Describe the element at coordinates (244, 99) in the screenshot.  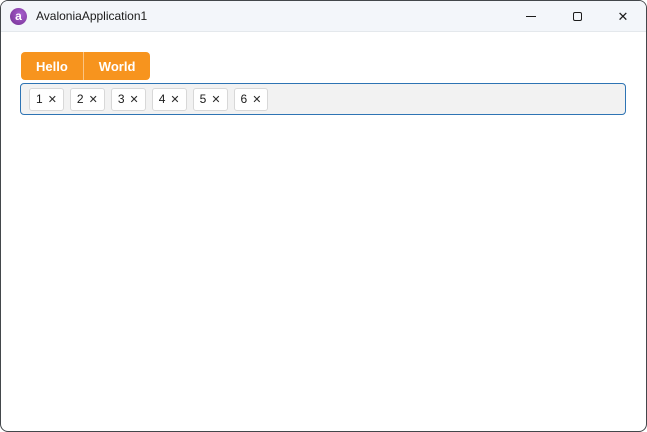
I see `chip-label: 6` at that location.